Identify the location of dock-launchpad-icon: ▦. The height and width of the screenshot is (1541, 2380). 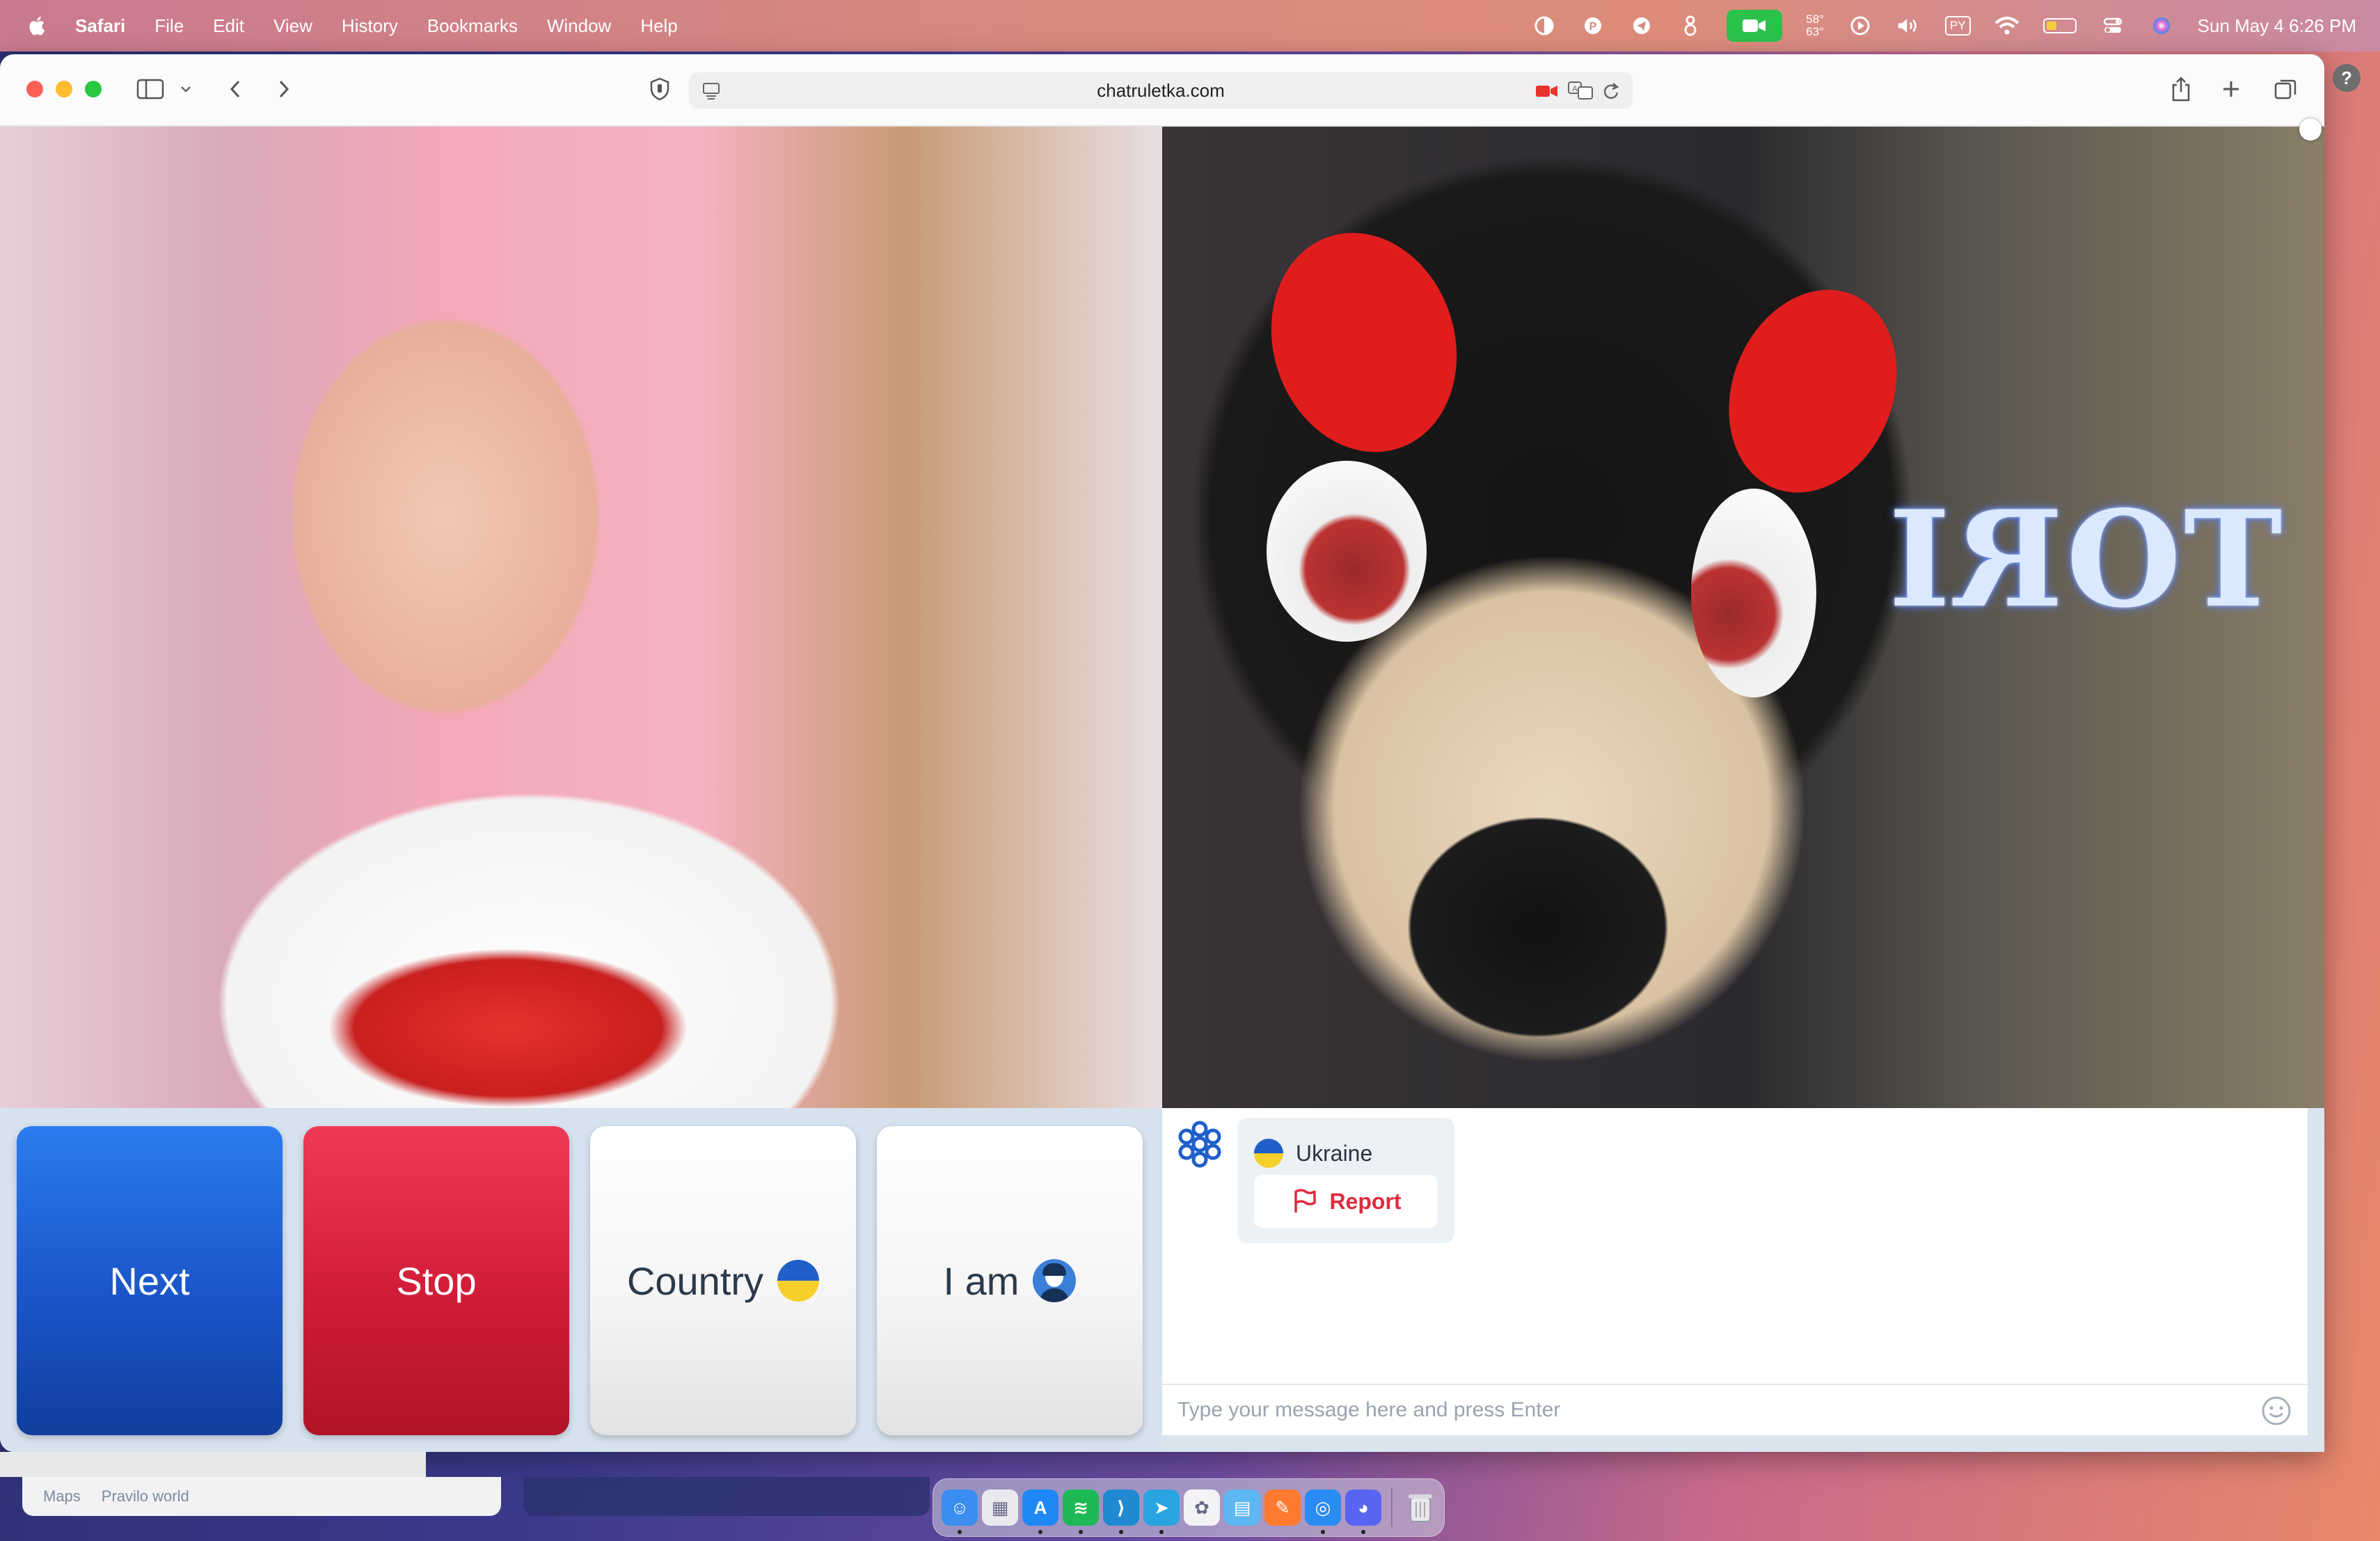
(1000, 1507).